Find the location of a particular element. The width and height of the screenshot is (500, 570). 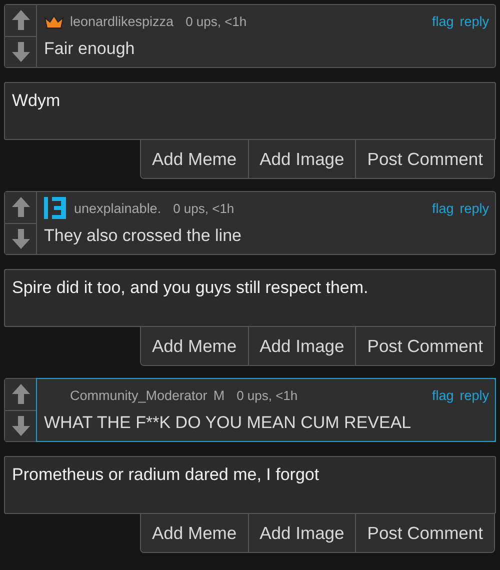

username: unexplainable. is located at coordinates (118, 208).